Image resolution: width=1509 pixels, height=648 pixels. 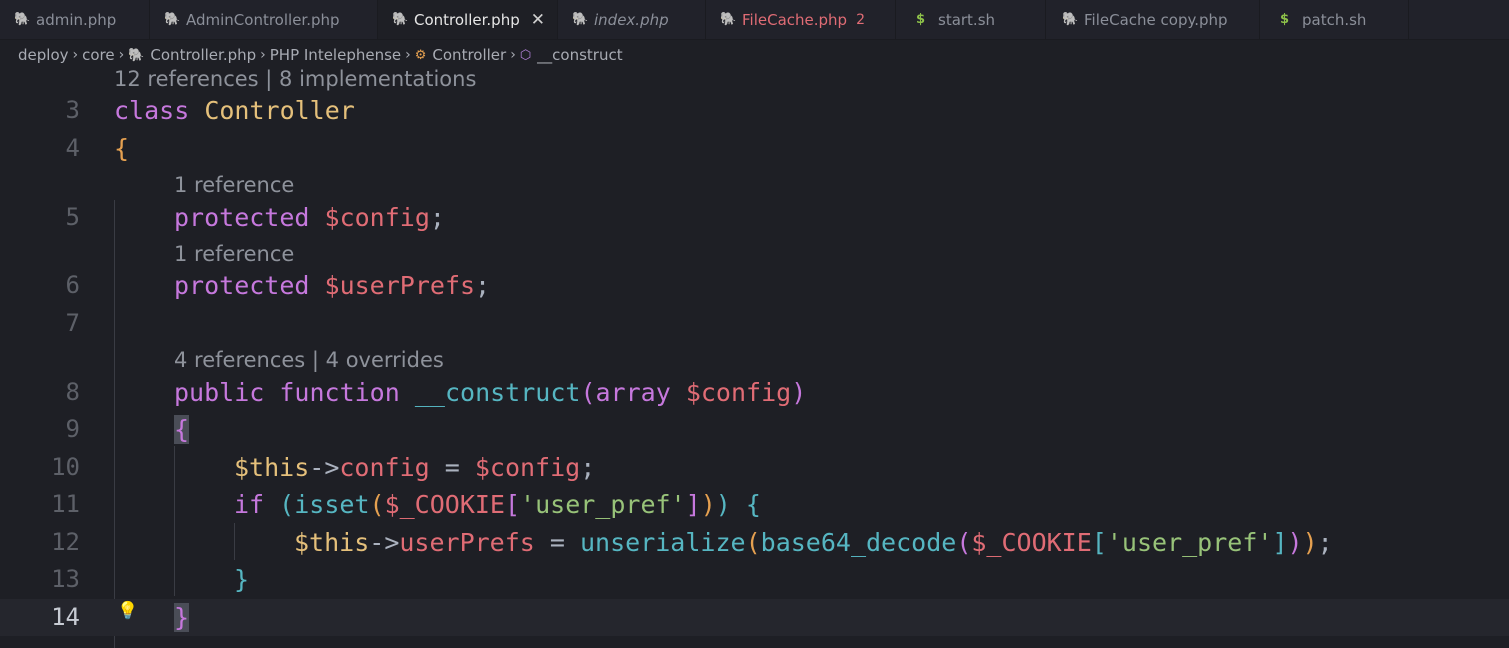 I want to click on function-unserialize: unserialize, so click(x=663, y=542).